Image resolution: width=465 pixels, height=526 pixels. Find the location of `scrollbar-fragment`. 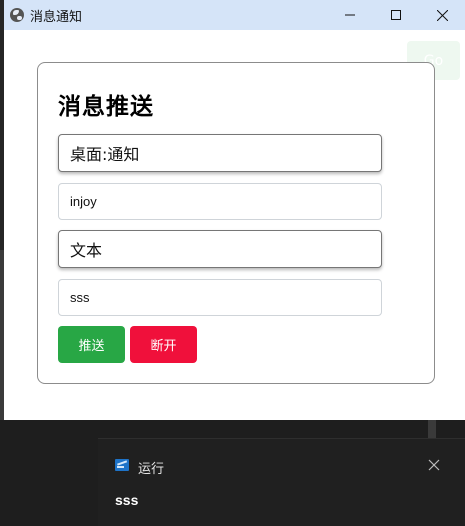

scrollbar-fragment is located at coordinates (432, 429).